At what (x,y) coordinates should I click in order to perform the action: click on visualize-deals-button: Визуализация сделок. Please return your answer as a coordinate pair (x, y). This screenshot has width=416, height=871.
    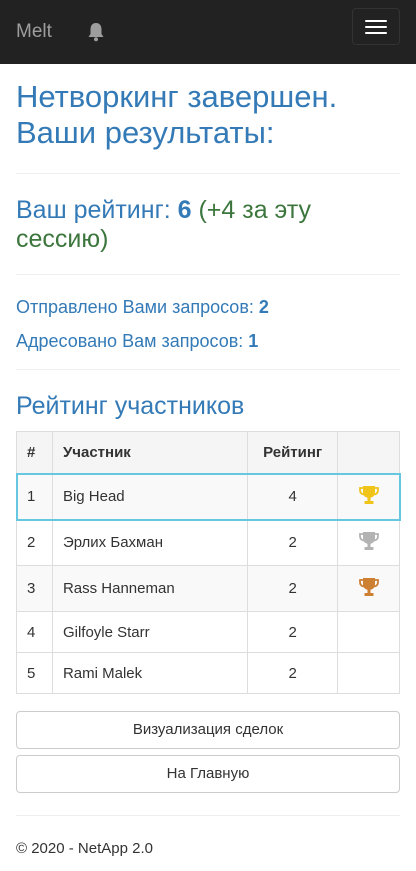
    Looking at the image, I should click on (208, 730).